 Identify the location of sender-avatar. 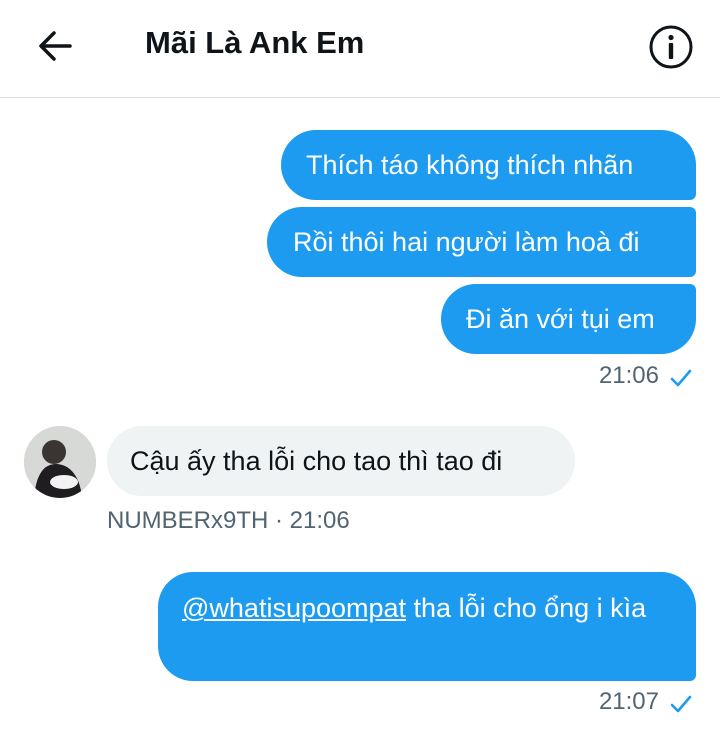
(60, 462).